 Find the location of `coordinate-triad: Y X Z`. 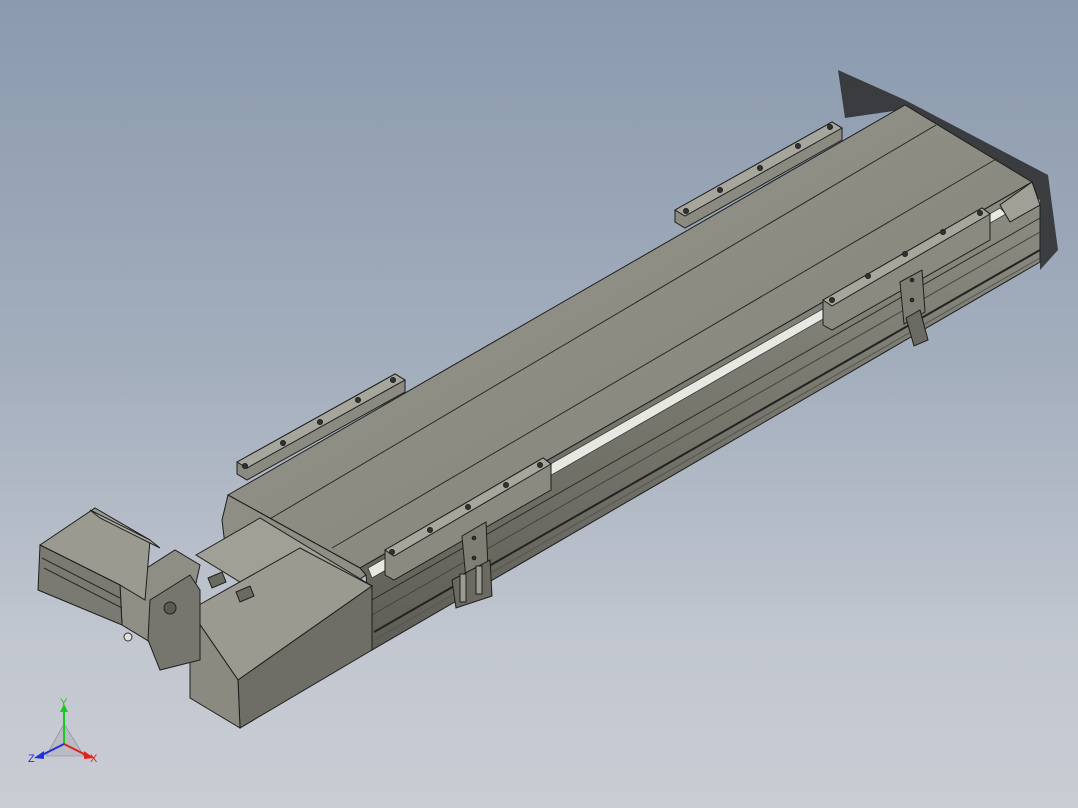

coordinate-triad: Y X Z is located at coordinates (63, 731).